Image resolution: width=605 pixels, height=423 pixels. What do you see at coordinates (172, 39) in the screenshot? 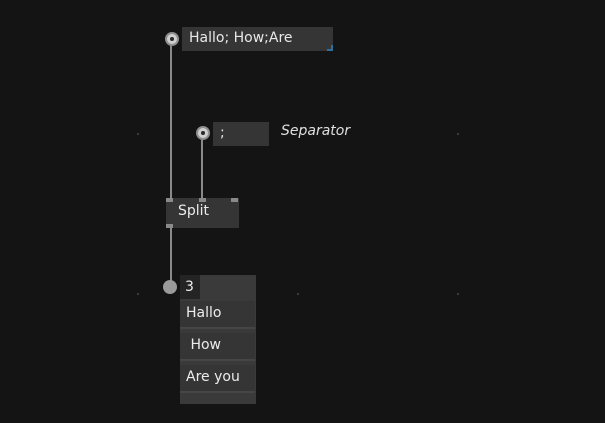
I see `input-iobox-pin` at bounding box center [172, 39].